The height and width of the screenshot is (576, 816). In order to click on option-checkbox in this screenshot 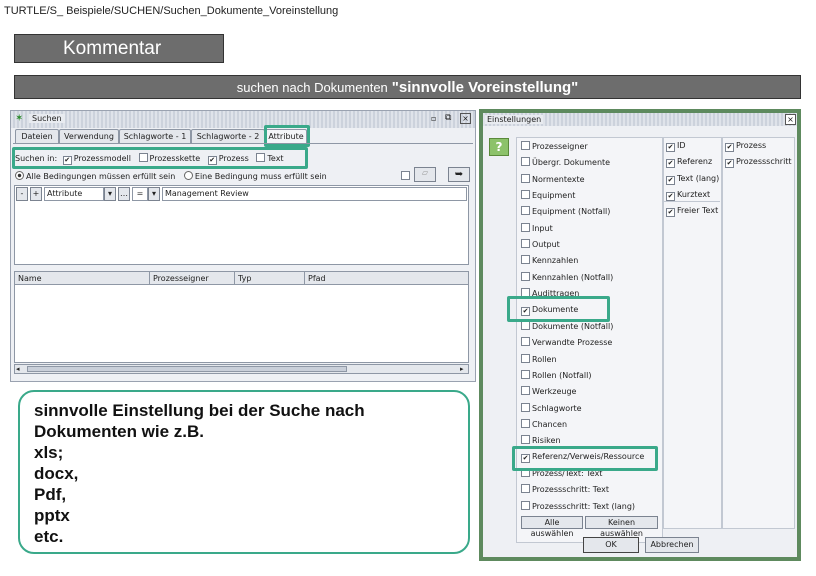, I will do `click(405, 175)`.